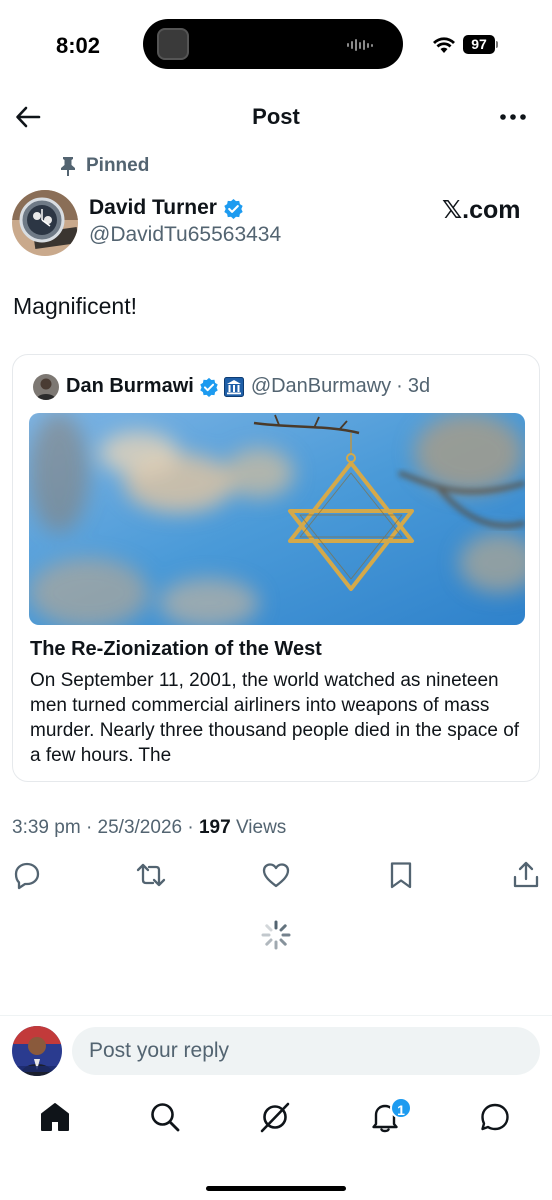 This screenshot has height=1200, width=552. Describe the element at coordinates (401, 1108) in the screenshot. I see `notifications-badge: 1` at that location.